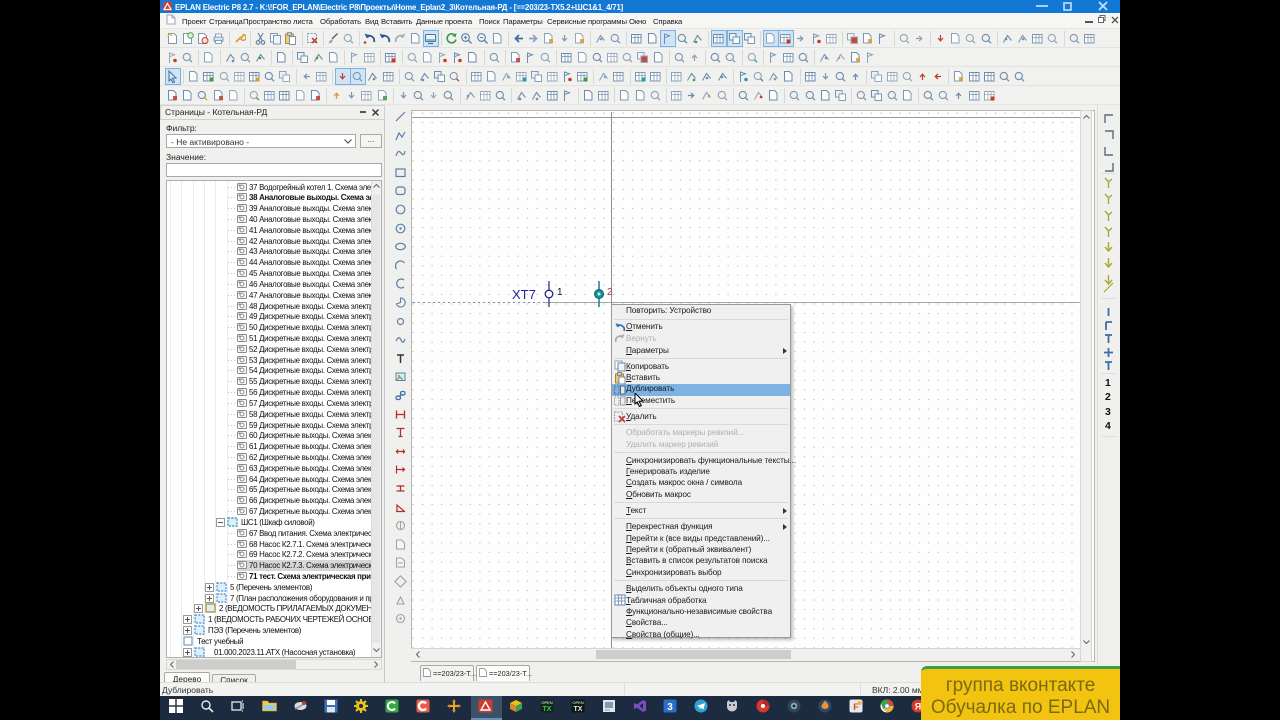 The image size is (1280, 720). What do you see at coordinates (917, 707) in the screenshot?
I see `svg-text: Я` at bounding box center [917, 707].